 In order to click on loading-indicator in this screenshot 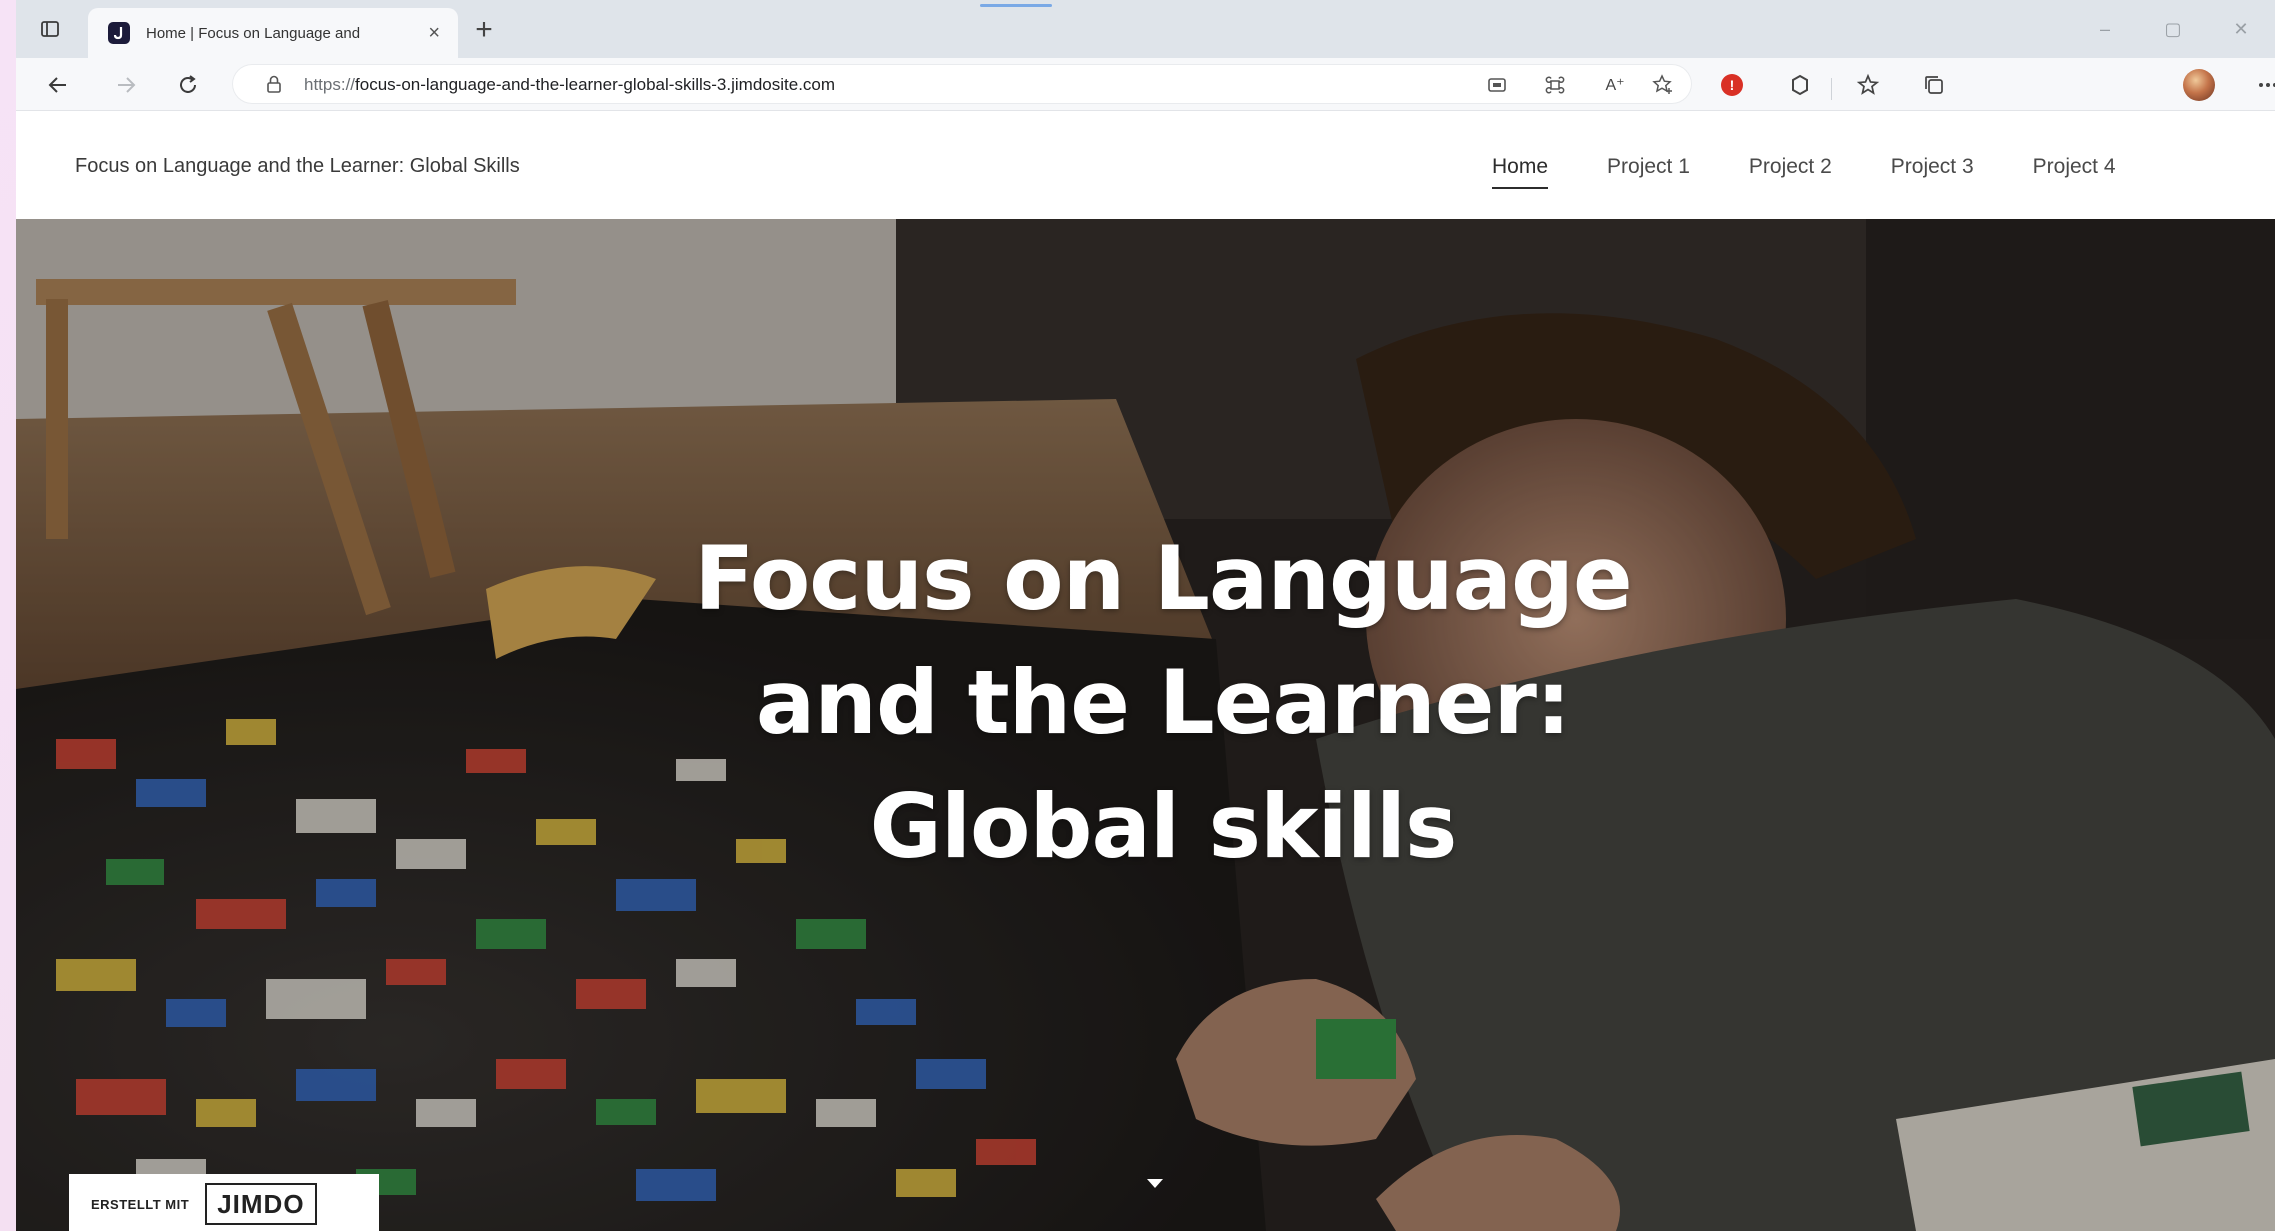, I will do `click(1016, 5)`.